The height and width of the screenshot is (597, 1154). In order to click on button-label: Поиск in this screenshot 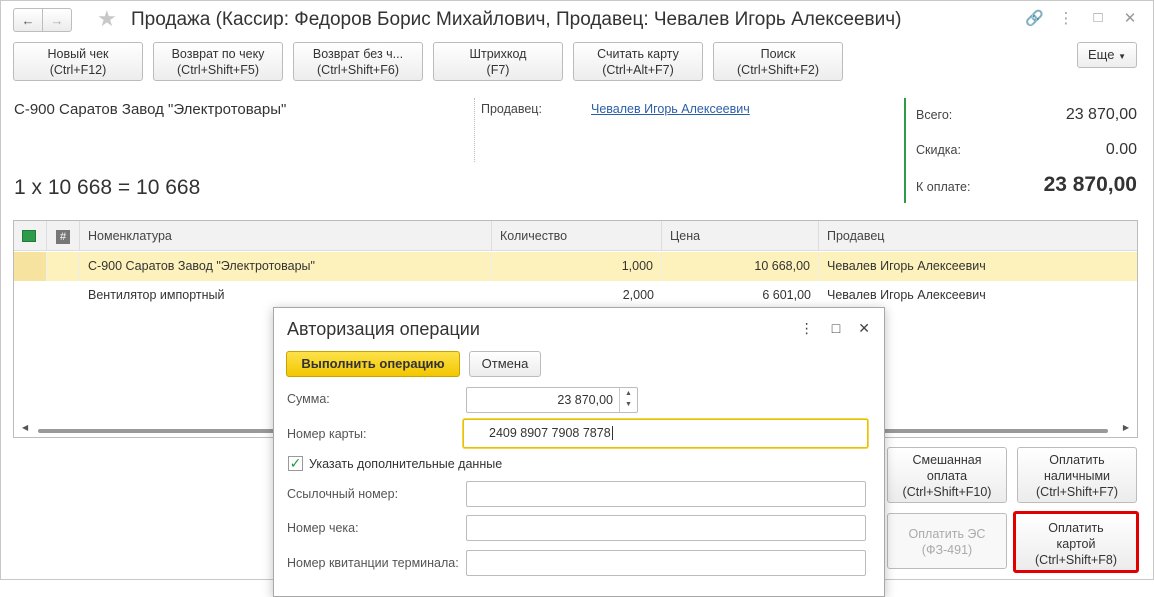, I will do `click(778, 54)`.